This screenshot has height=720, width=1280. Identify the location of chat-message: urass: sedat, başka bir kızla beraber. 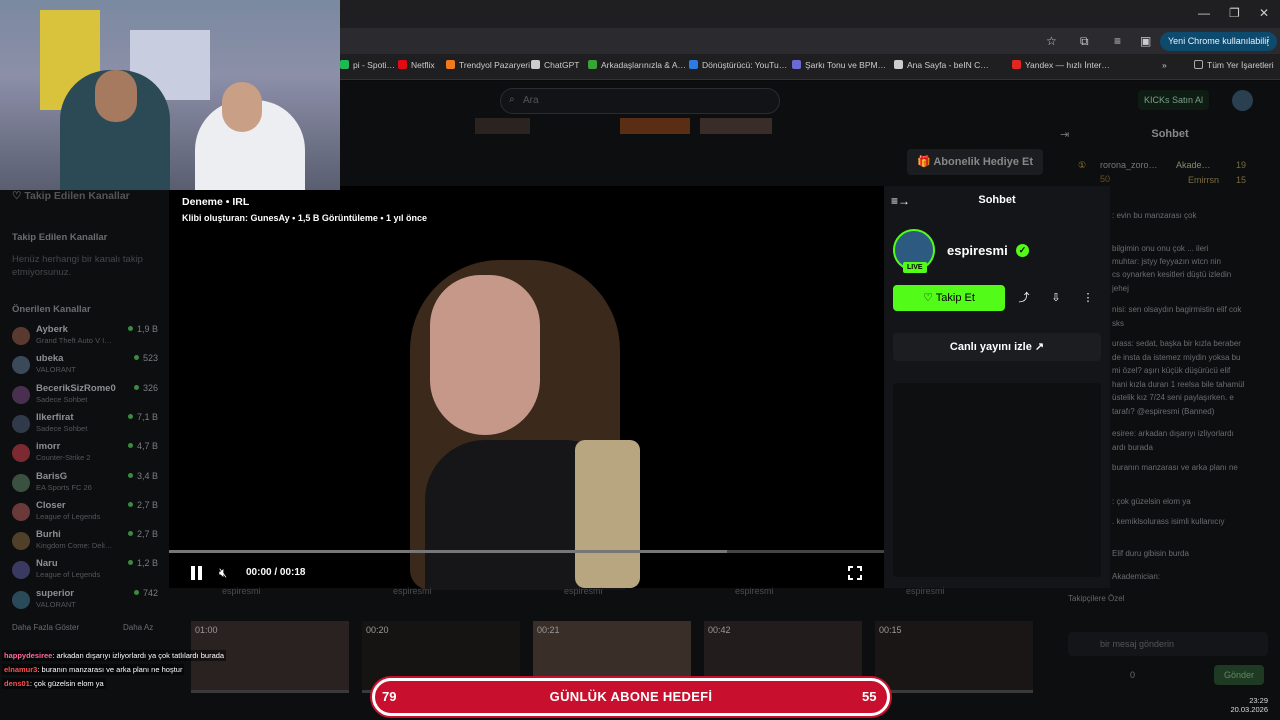
(1176, 343).